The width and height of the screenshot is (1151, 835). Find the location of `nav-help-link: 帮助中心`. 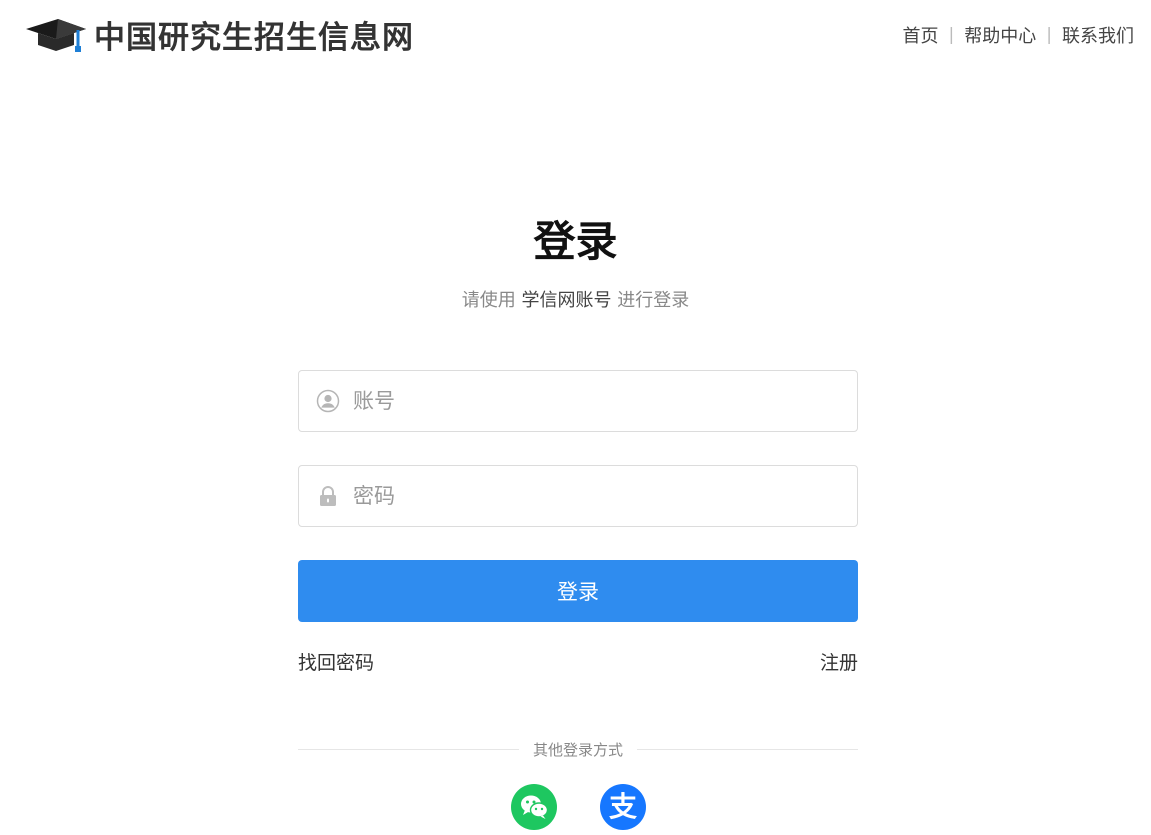

nav-help-link: 帮助中心 is located at coordinates (1000, 35).